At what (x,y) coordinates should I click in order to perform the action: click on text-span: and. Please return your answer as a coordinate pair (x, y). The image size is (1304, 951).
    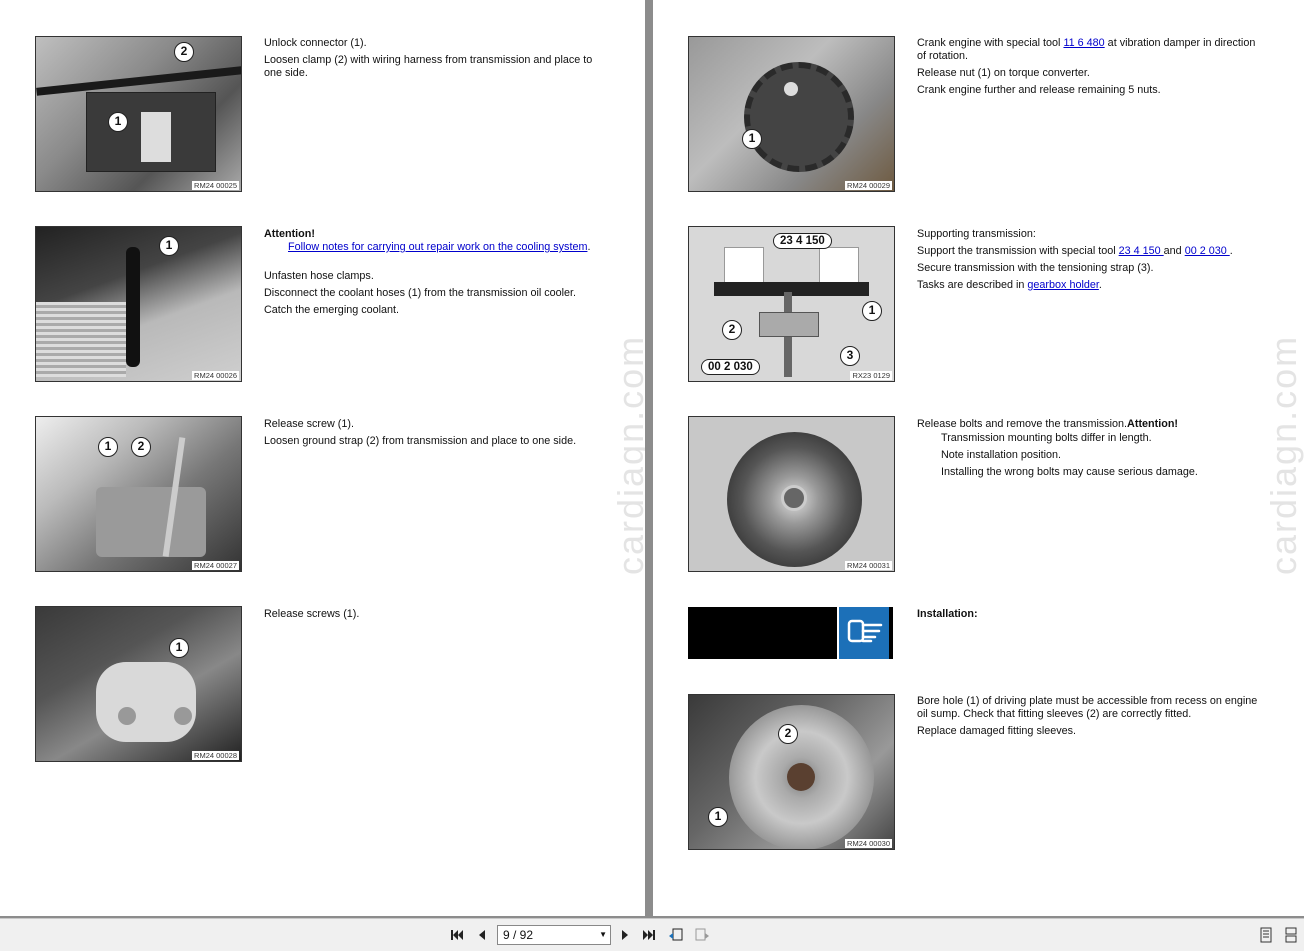
    Looking at the image, I should click on (1174, 251).